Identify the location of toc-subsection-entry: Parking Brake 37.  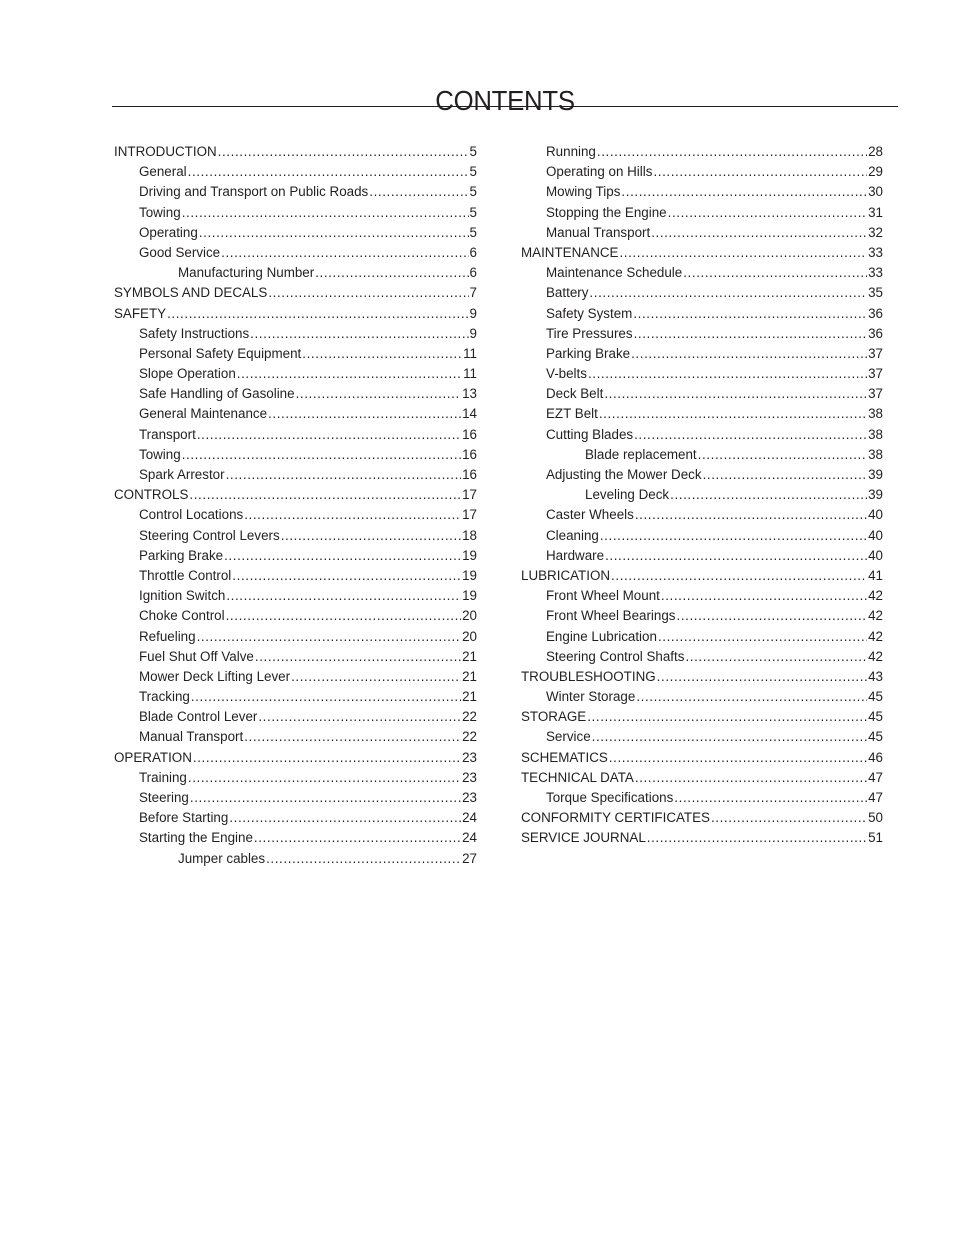
(702, 354).